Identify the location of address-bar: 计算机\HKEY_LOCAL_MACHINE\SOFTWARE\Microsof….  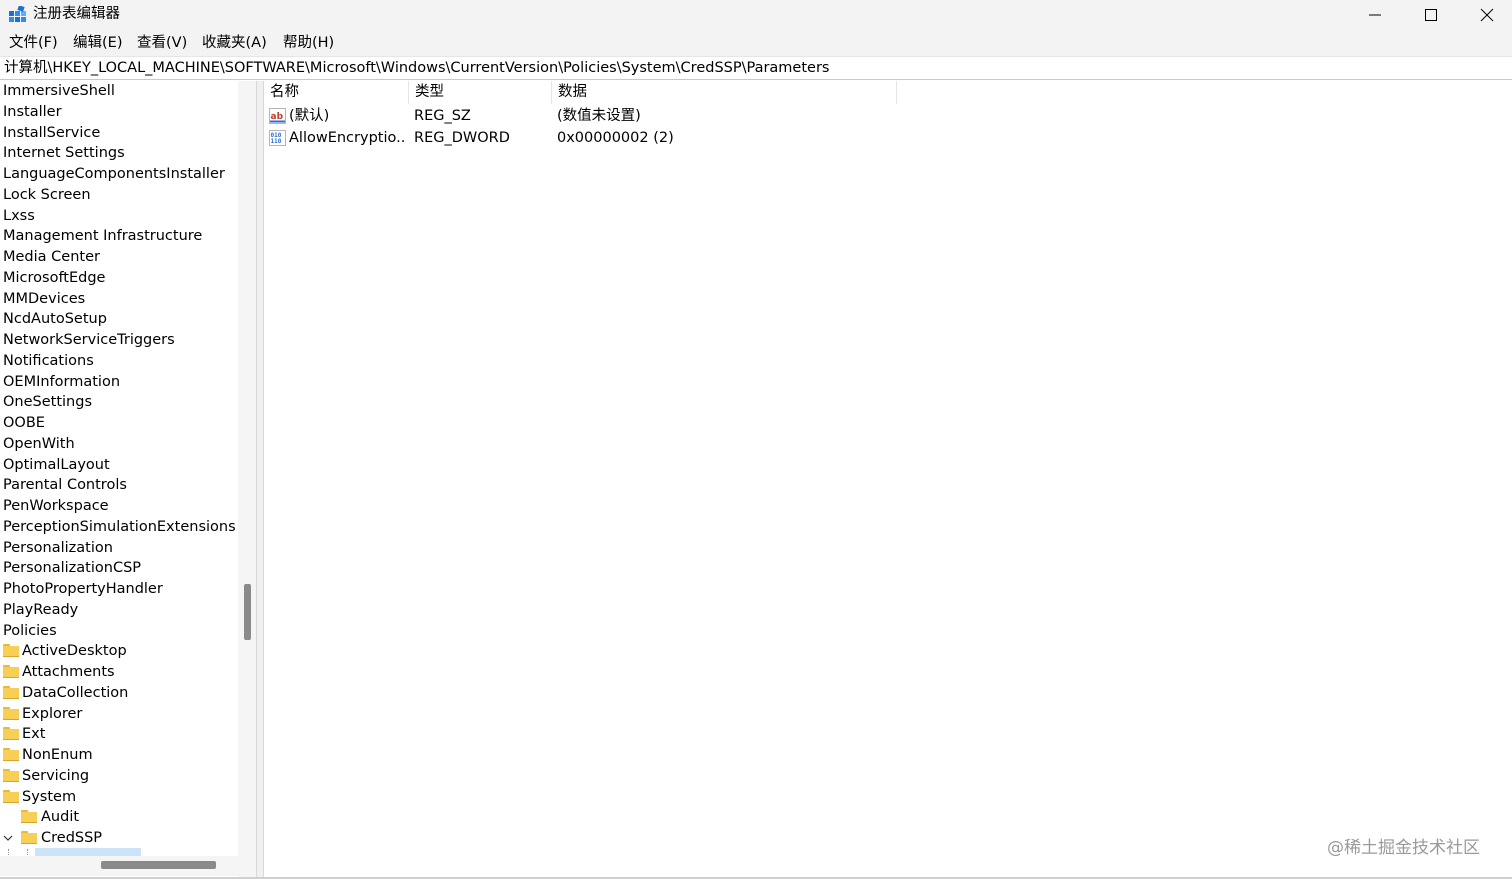
(756, 68).